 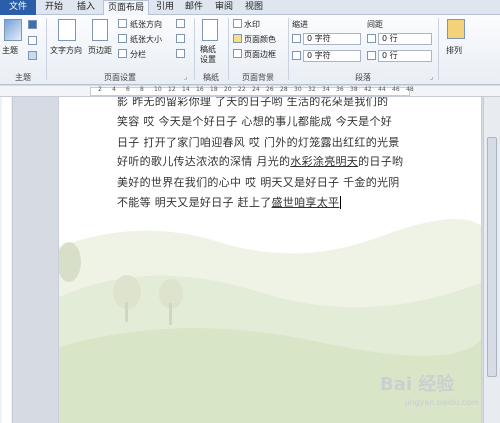 What do you see at coordinates (296, 55) in the screenshot?
I see `indent-right-icon` at bounding box center [296, 55].